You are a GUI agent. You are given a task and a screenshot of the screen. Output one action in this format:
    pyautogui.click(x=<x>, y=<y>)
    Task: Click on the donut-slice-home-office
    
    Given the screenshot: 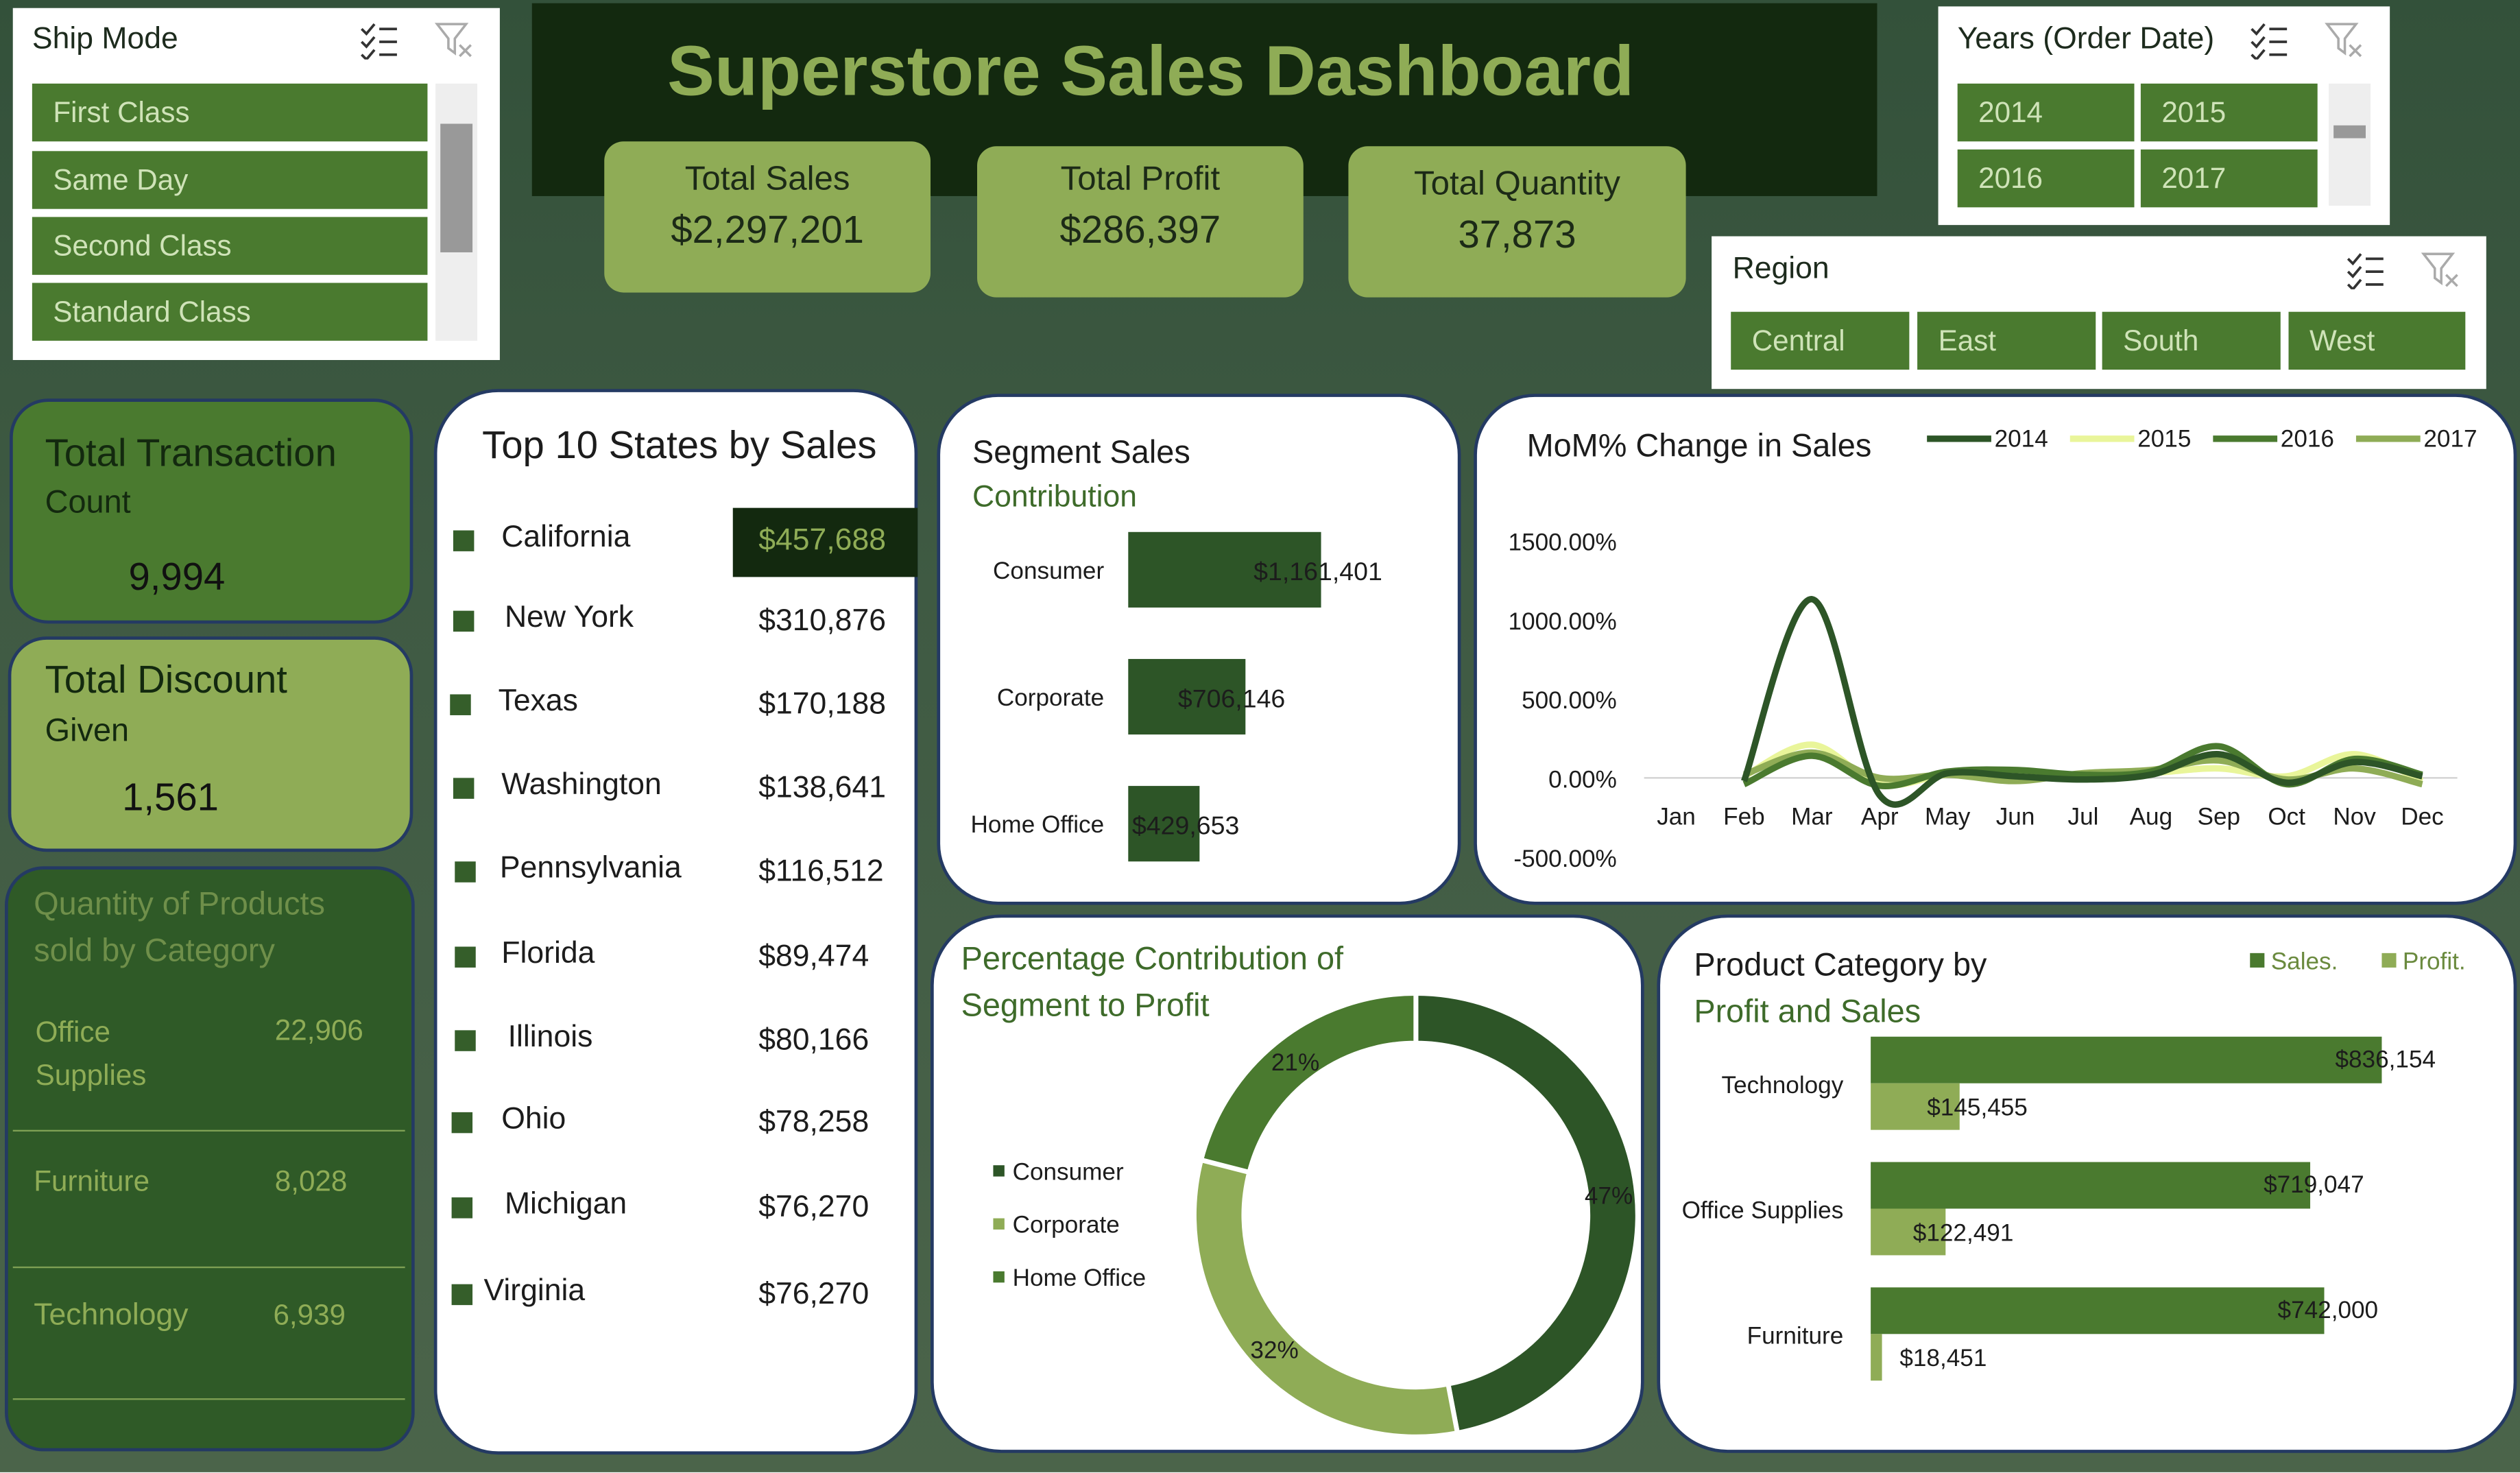 What is the action you would take?
    pyautogui.click(x=1308, y=1082)
    